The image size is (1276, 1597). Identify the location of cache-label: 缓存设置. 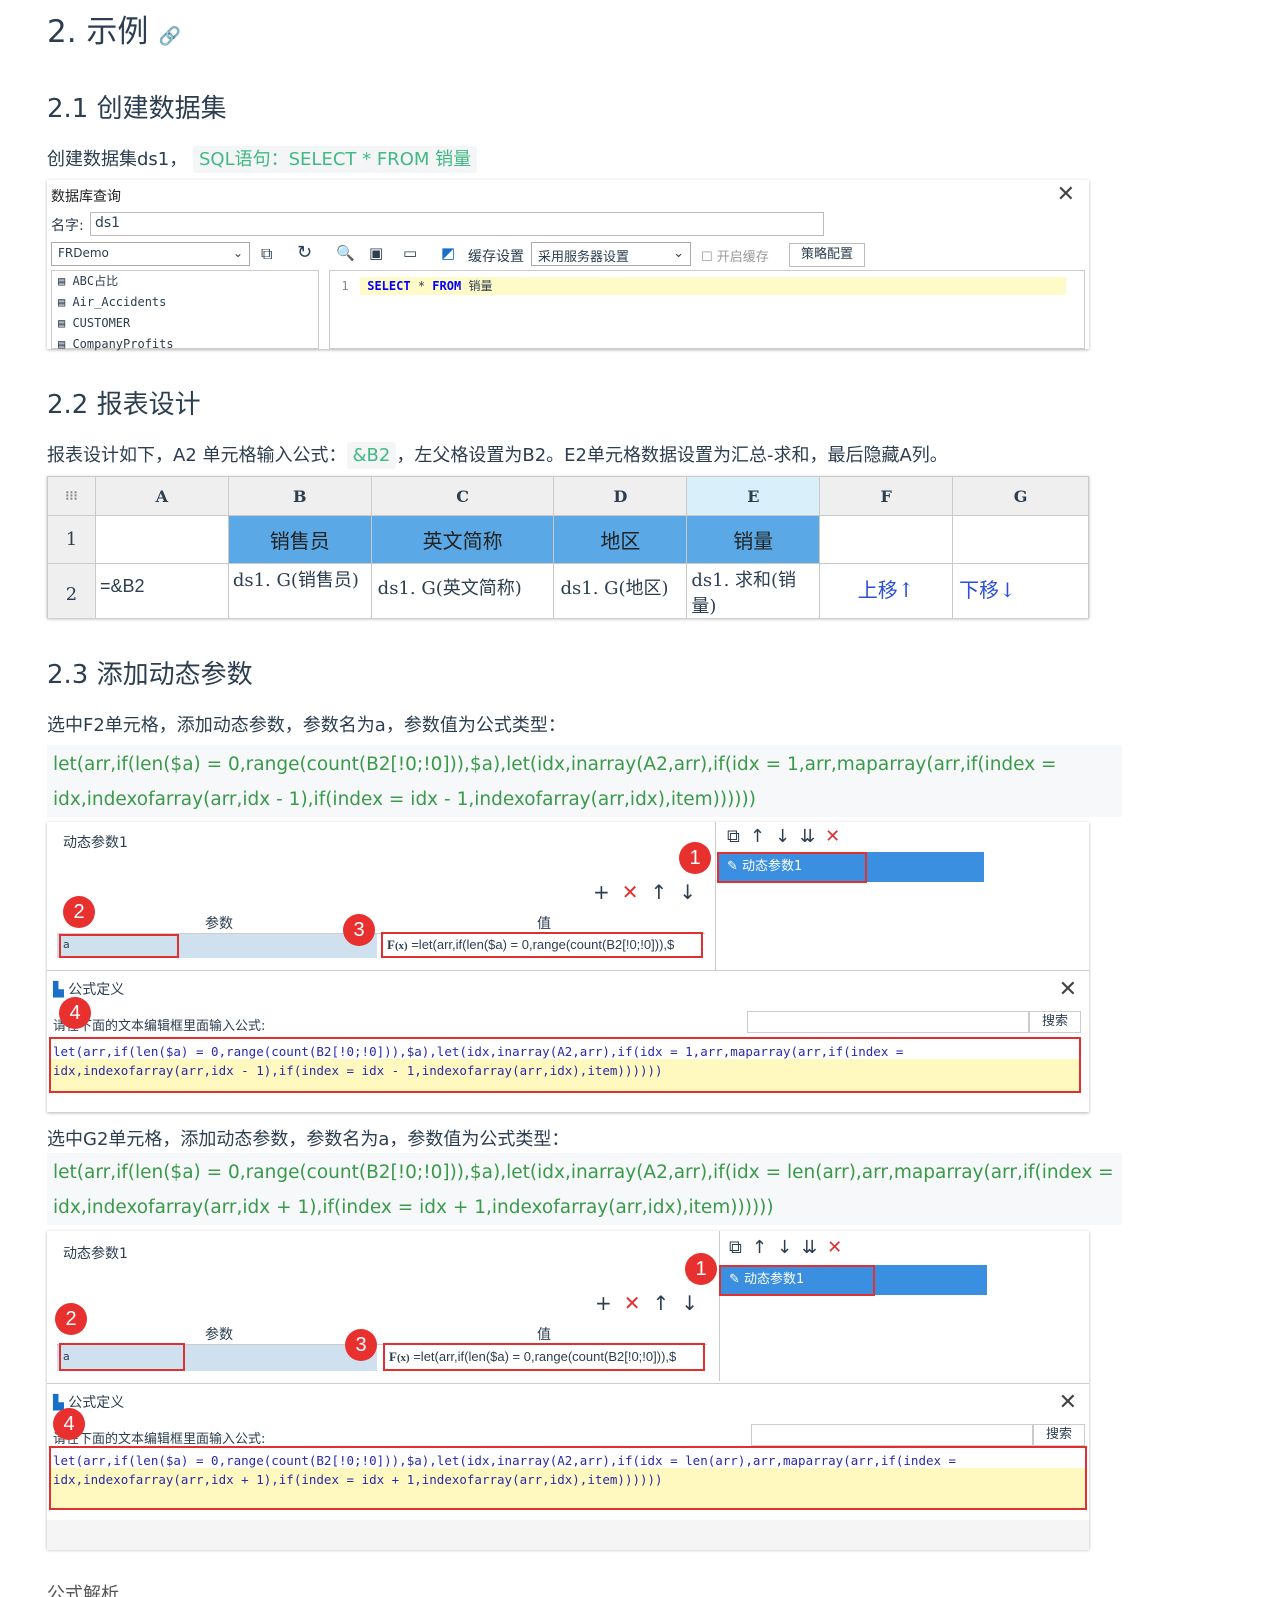
(496, 257).